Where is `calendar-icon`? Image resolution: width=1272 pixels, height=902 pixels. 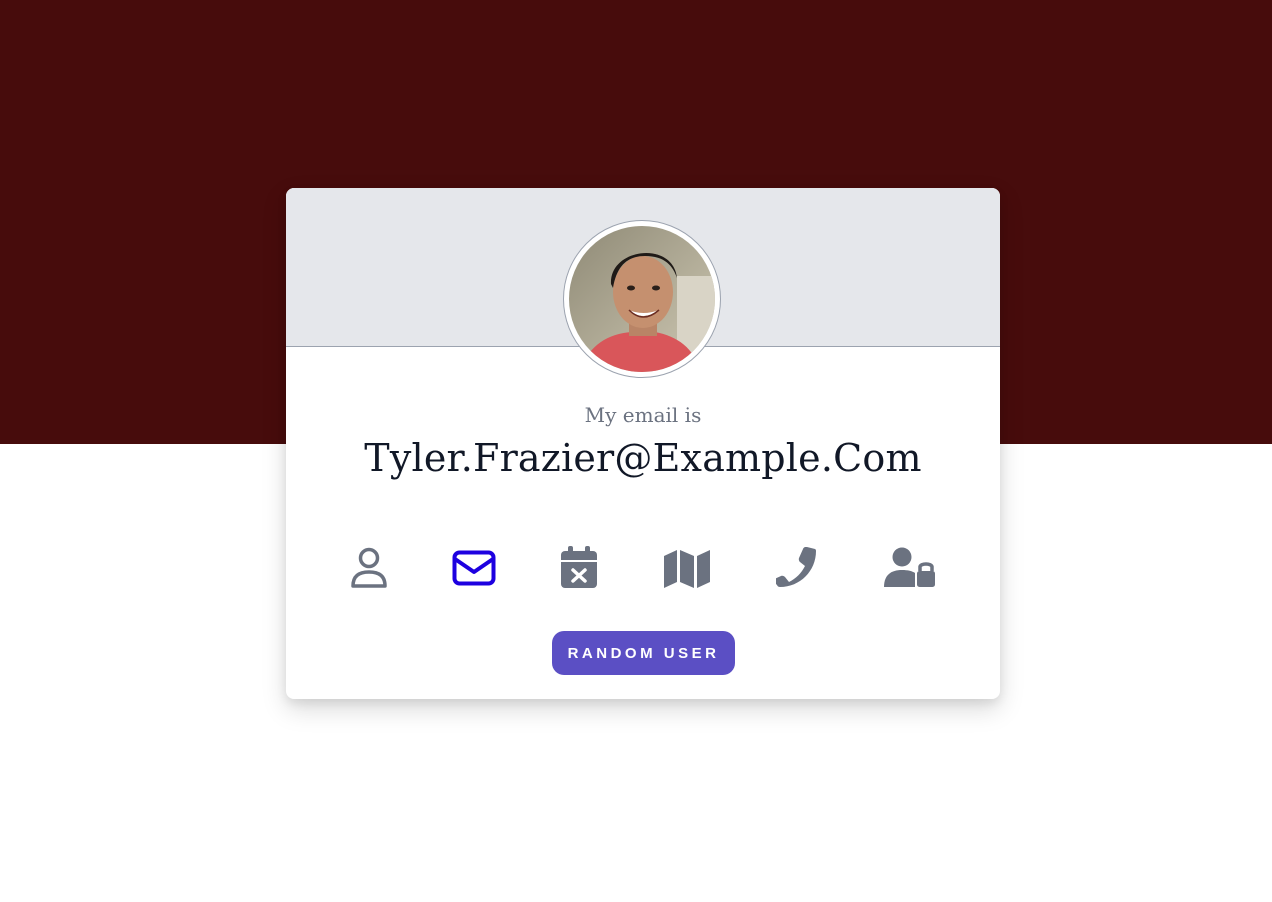
calendar-icon is located at coordinates (579, 568).